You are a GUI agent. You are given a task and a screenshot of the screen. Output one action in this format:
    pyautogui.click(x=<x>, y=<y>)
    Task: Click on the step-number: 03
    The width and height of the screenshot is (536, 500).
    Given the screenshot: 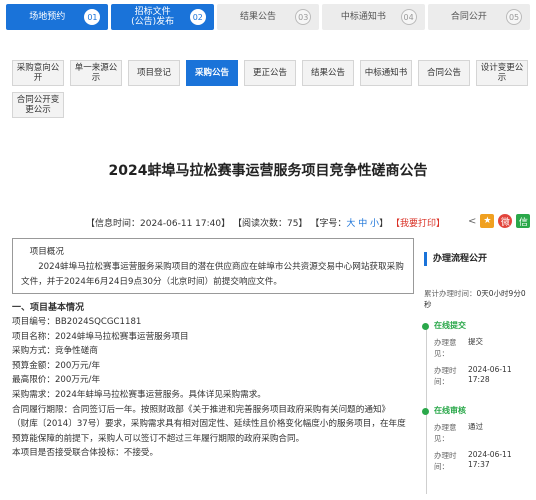 What is the action you would take?
    pyautogui.click(x=303, y=17)
    